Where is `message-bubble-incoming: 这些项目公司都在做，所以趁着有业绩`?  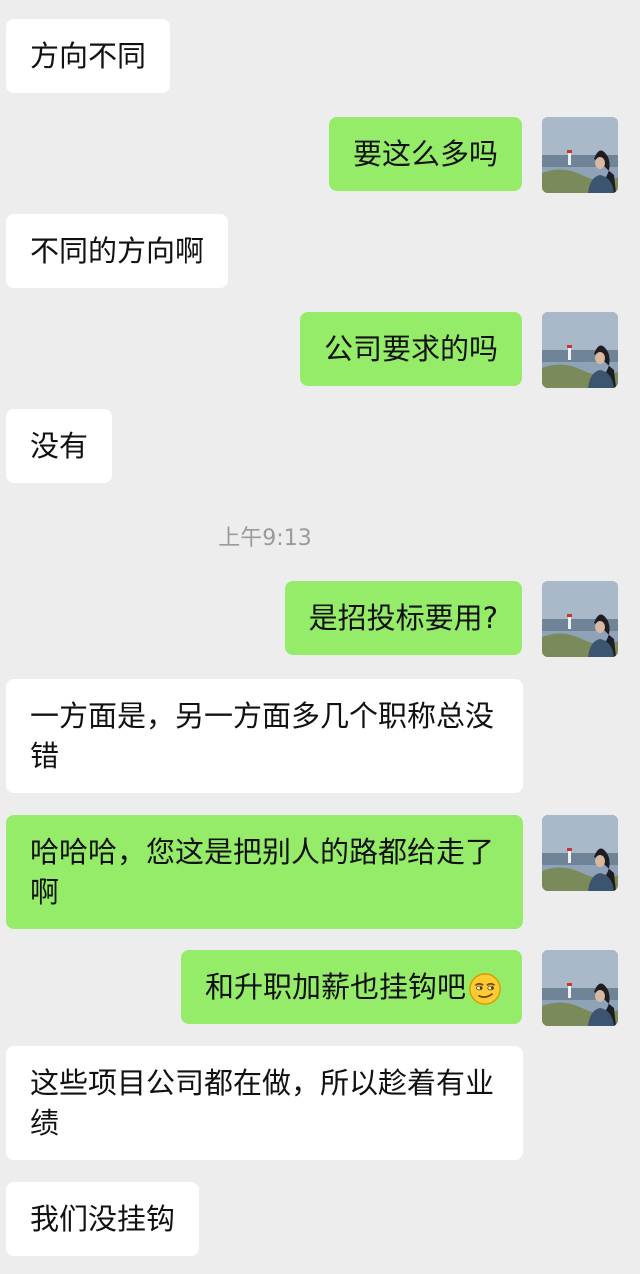
message-bubble-incoming: 这些项目公司都在做，所以趁着有业绩 is located at coordinates (264, 1103).